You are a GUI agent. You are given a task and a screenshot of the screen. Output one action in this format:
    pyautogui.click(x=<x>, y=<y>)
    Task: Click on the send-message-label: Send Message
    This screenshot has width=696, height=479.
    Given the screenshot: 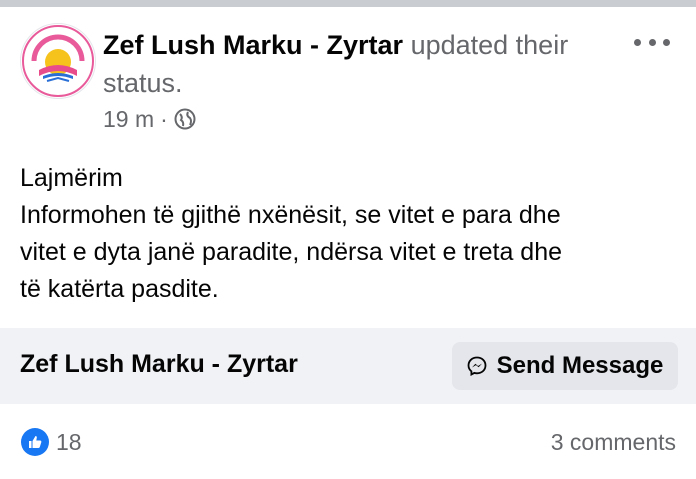 What is the action you would take?
    pyautogui.click(x=580, y=365)
    